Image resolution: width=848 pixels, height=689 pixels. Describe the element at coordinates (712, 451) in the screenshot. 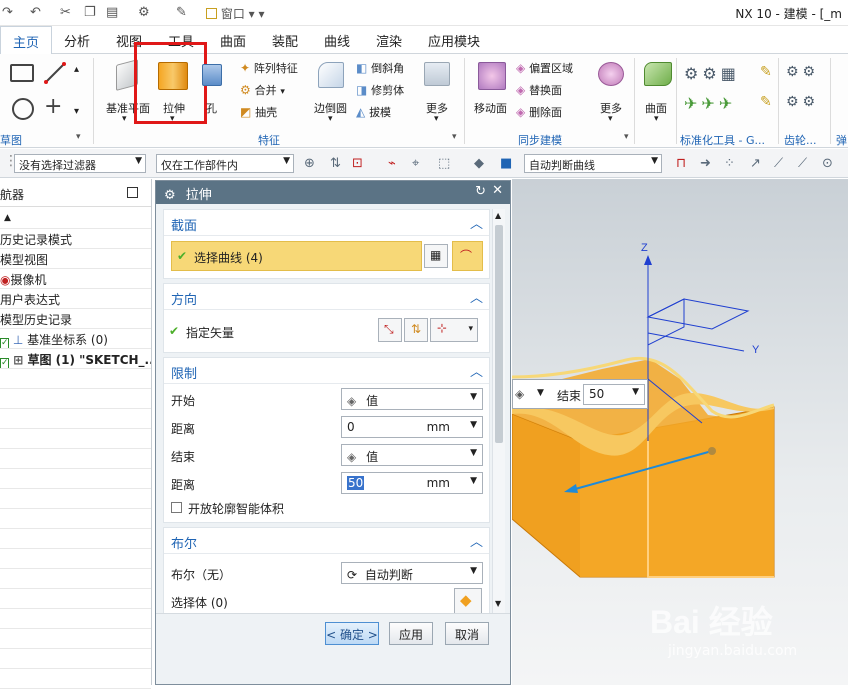

I see `drag-handle` at that location.